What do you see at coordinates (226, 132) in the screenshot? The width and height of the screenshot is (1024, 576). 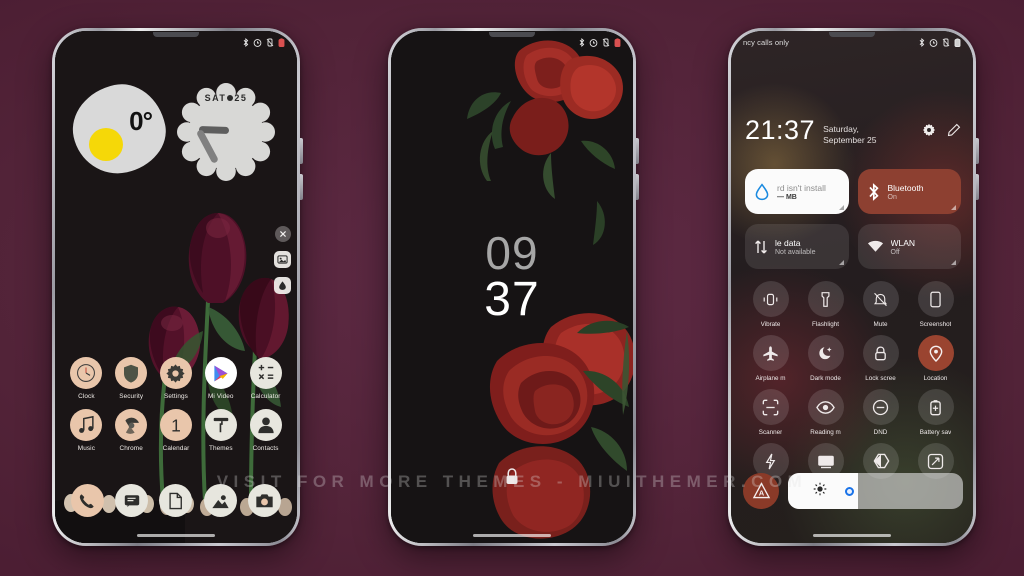 I see `clock-widget: SAT 25` at bounding box center [226, 132].